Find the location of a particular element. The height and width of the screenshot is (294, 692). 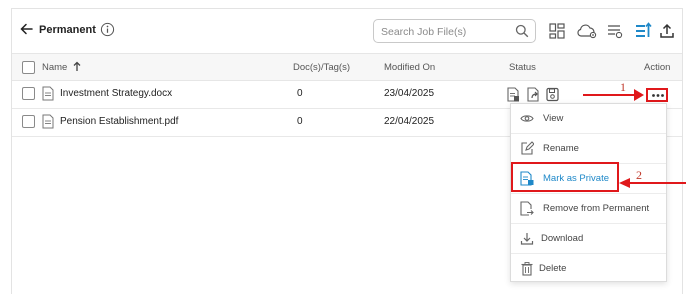

grid-view-icon is located at coordinates (557, 31).